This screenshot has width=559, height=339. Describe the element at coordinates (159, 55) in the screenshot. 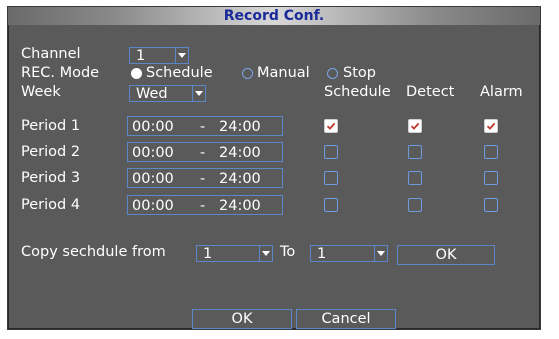

I see `channel-select: 1` at that location.